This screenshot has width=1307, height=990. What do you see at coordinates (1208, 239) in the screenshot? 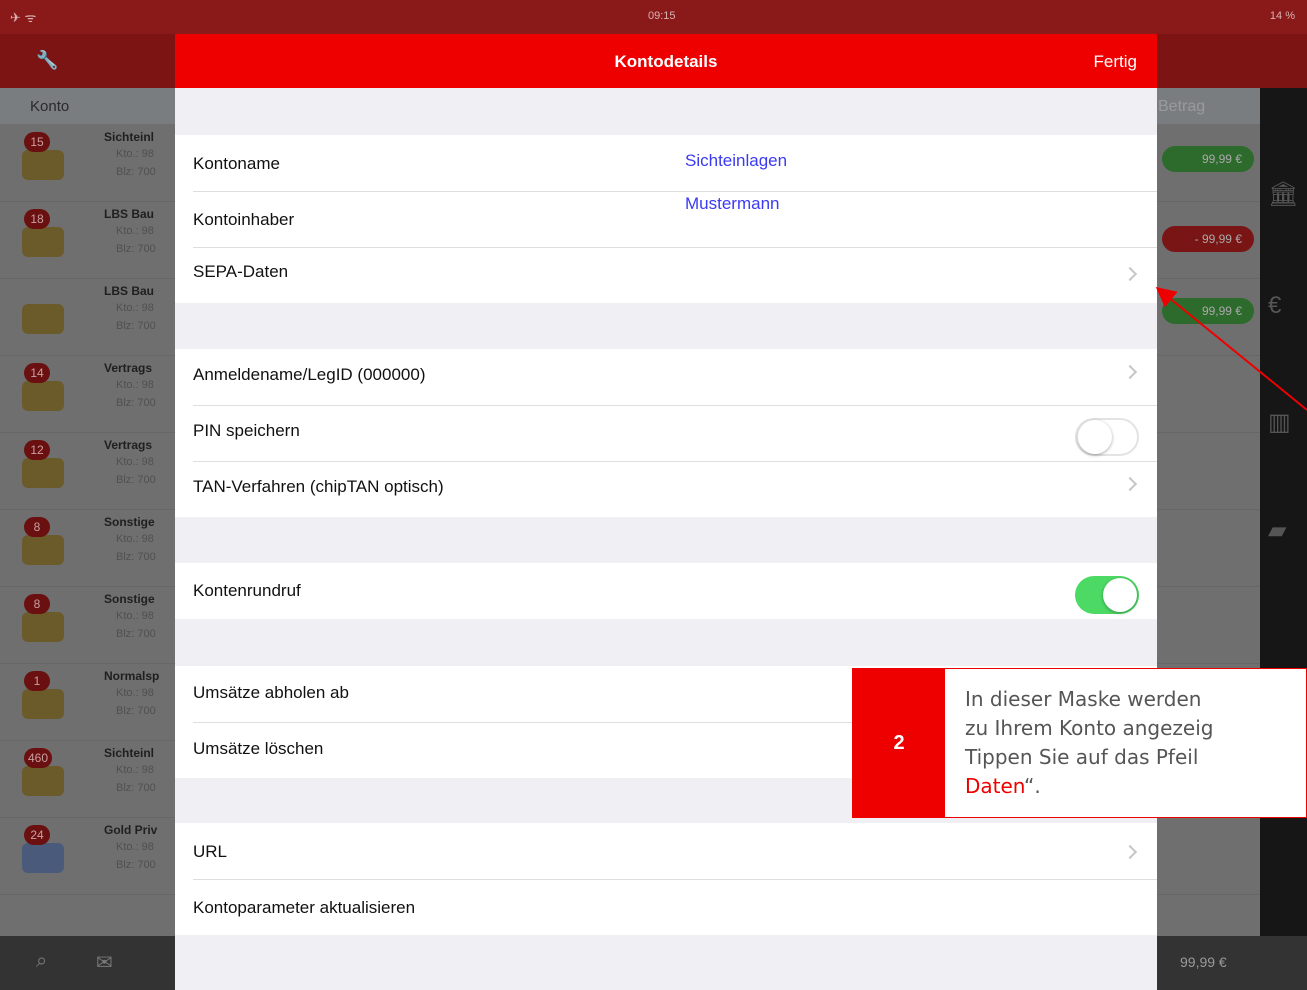
I see `amount-pill: - 99,99 €` at bounding box center [1208, 239].